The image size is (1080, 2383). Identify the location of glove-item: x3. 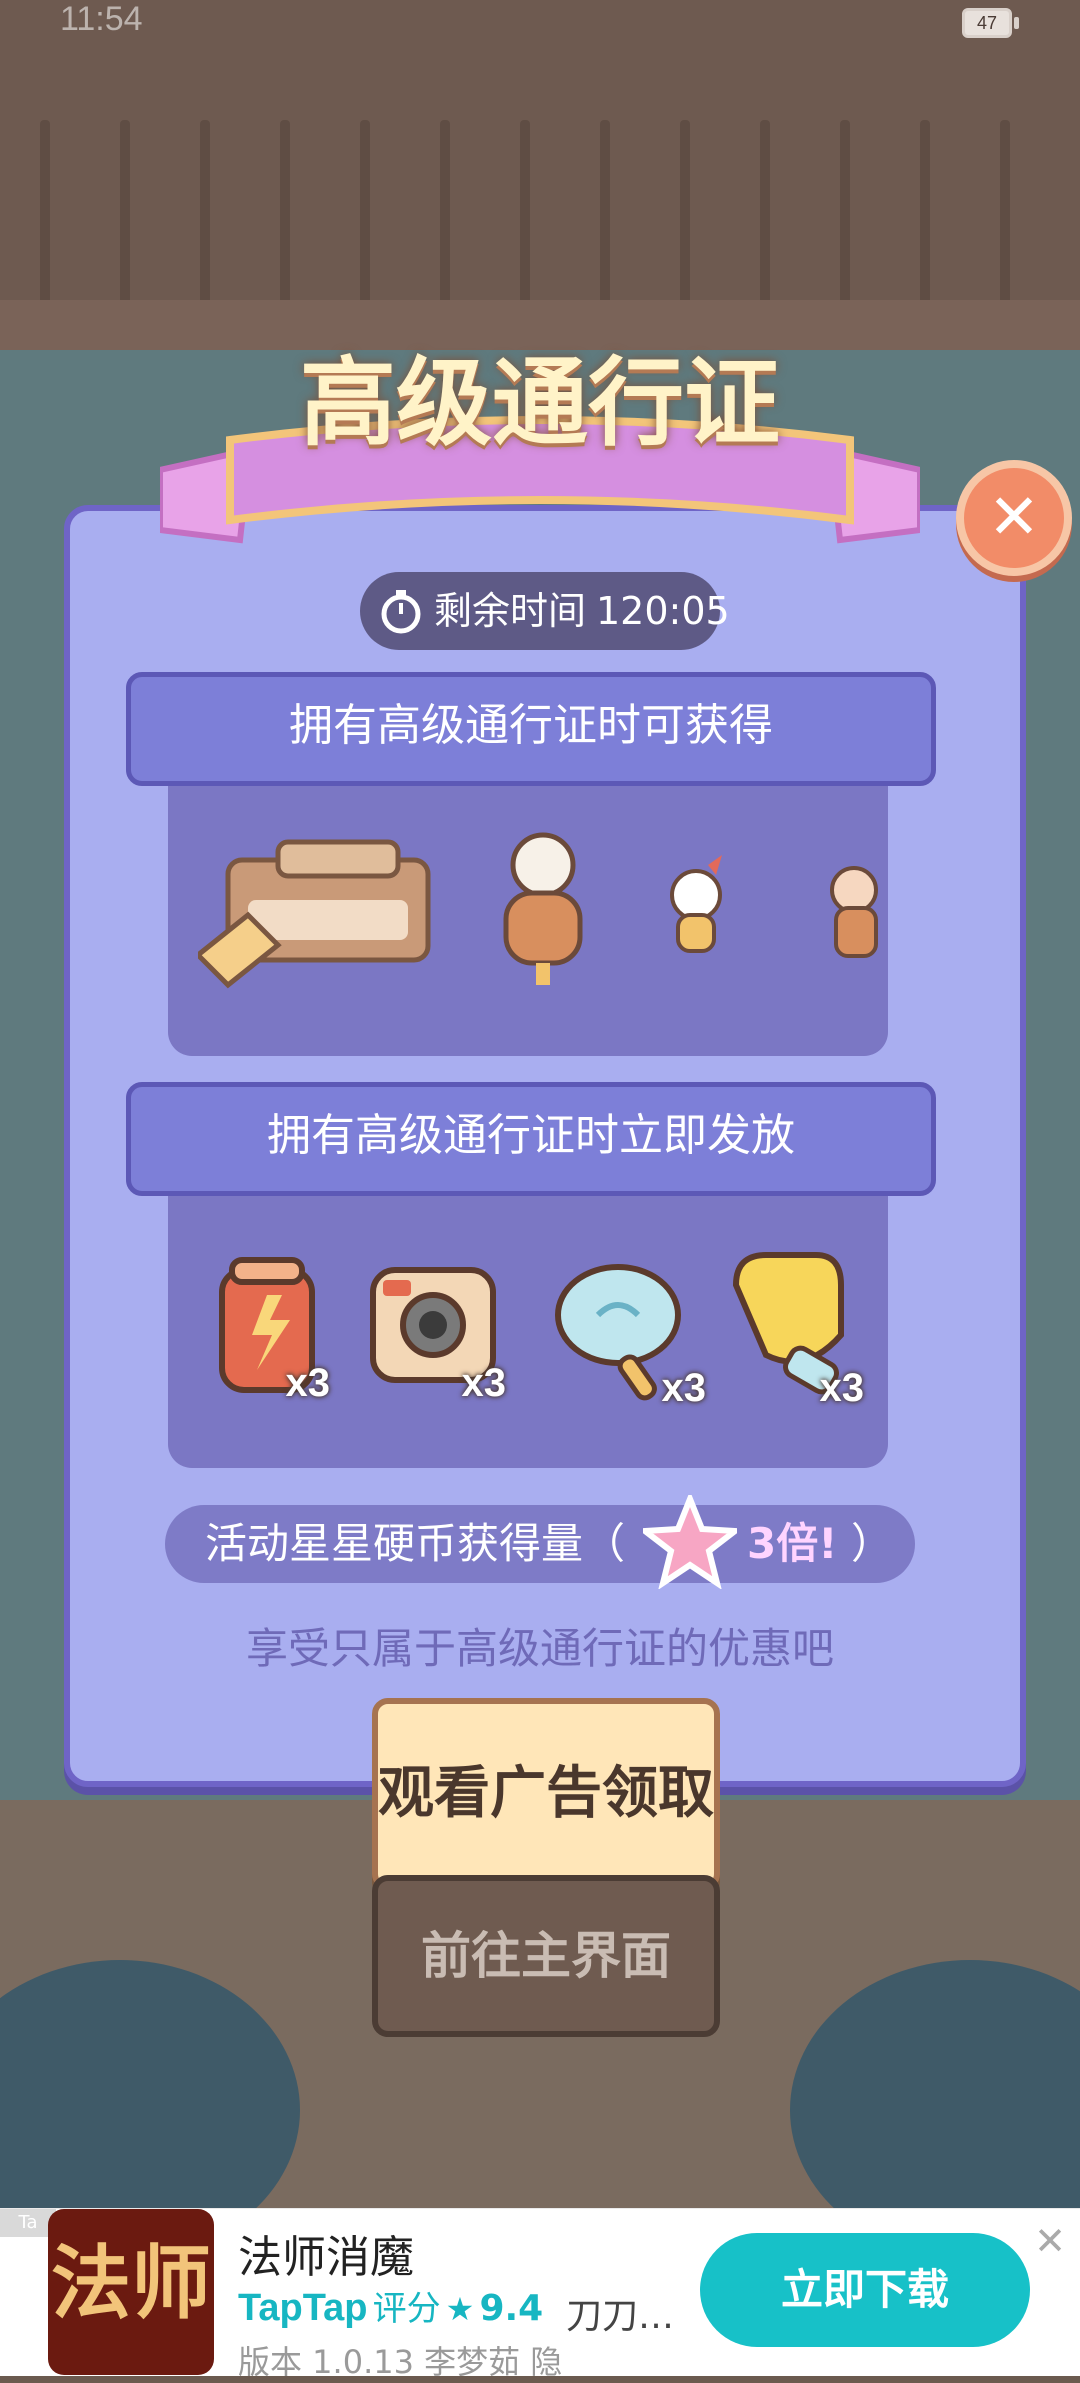
(790, 1327).